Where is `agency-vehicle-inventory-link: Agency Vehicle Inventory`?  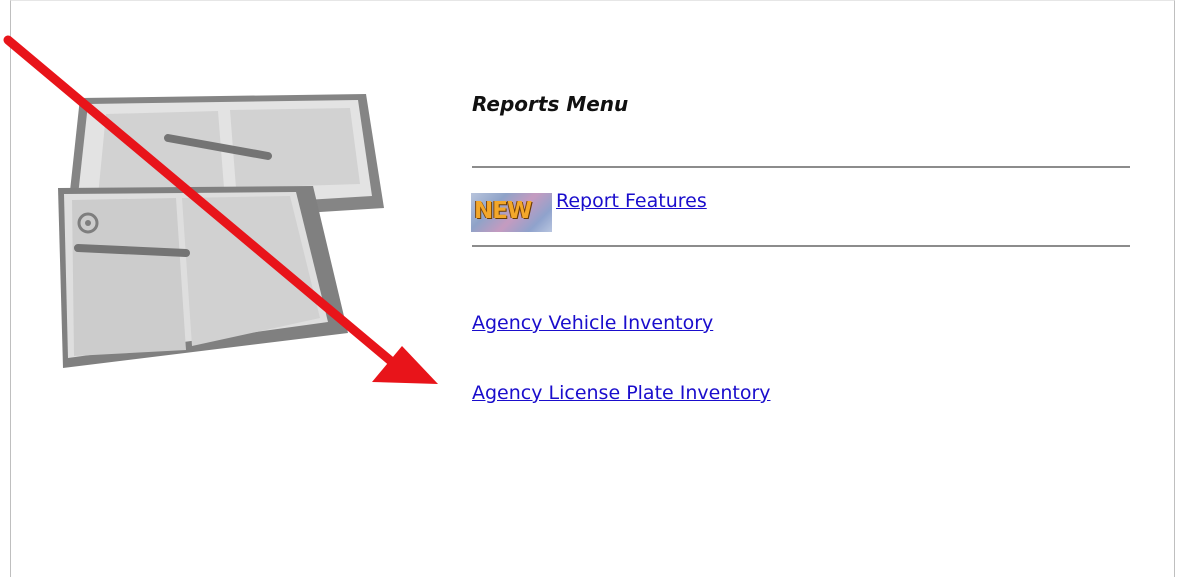
agency-vehicle-inventory-link: Agency Vehicle Inventory is located at coordinates (592, 323).